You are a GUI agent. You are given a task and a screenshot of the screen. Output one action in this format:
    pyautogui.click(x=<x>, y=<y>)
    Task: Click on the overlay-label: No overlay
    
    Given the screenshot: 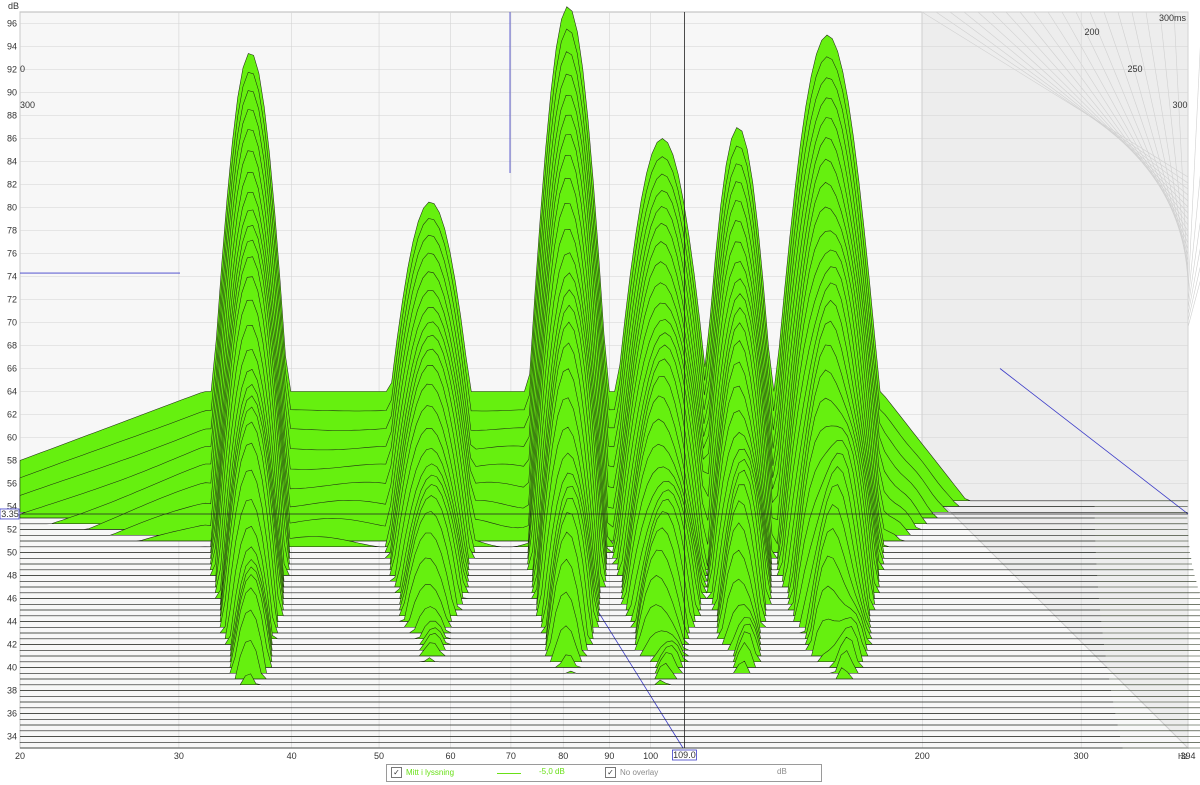 What is the action you would take?
    pyautogui.click(x=639, y=772)
    